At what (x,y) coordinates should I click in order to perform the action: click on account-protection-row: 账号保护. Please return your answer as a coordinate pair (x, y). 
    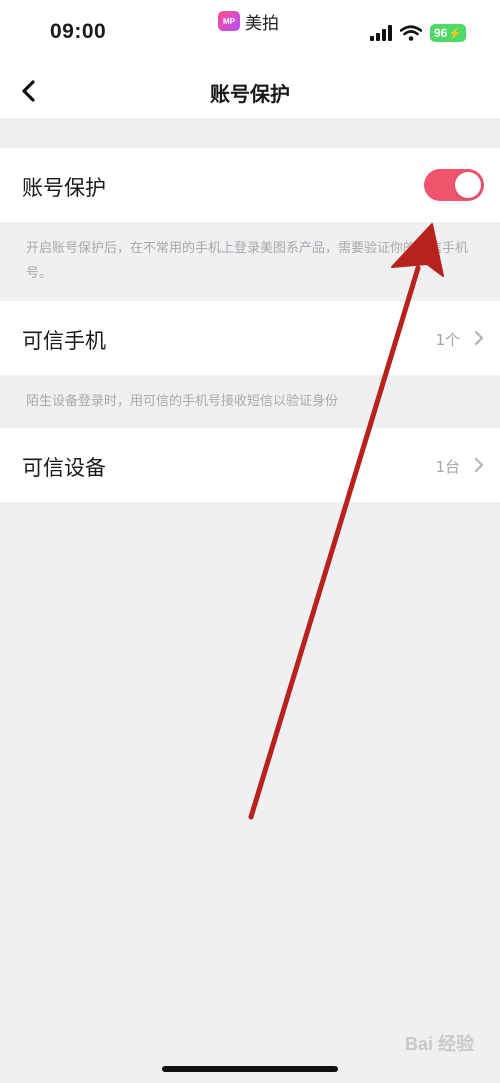
    Looking at the image, I should click on (250, 185).